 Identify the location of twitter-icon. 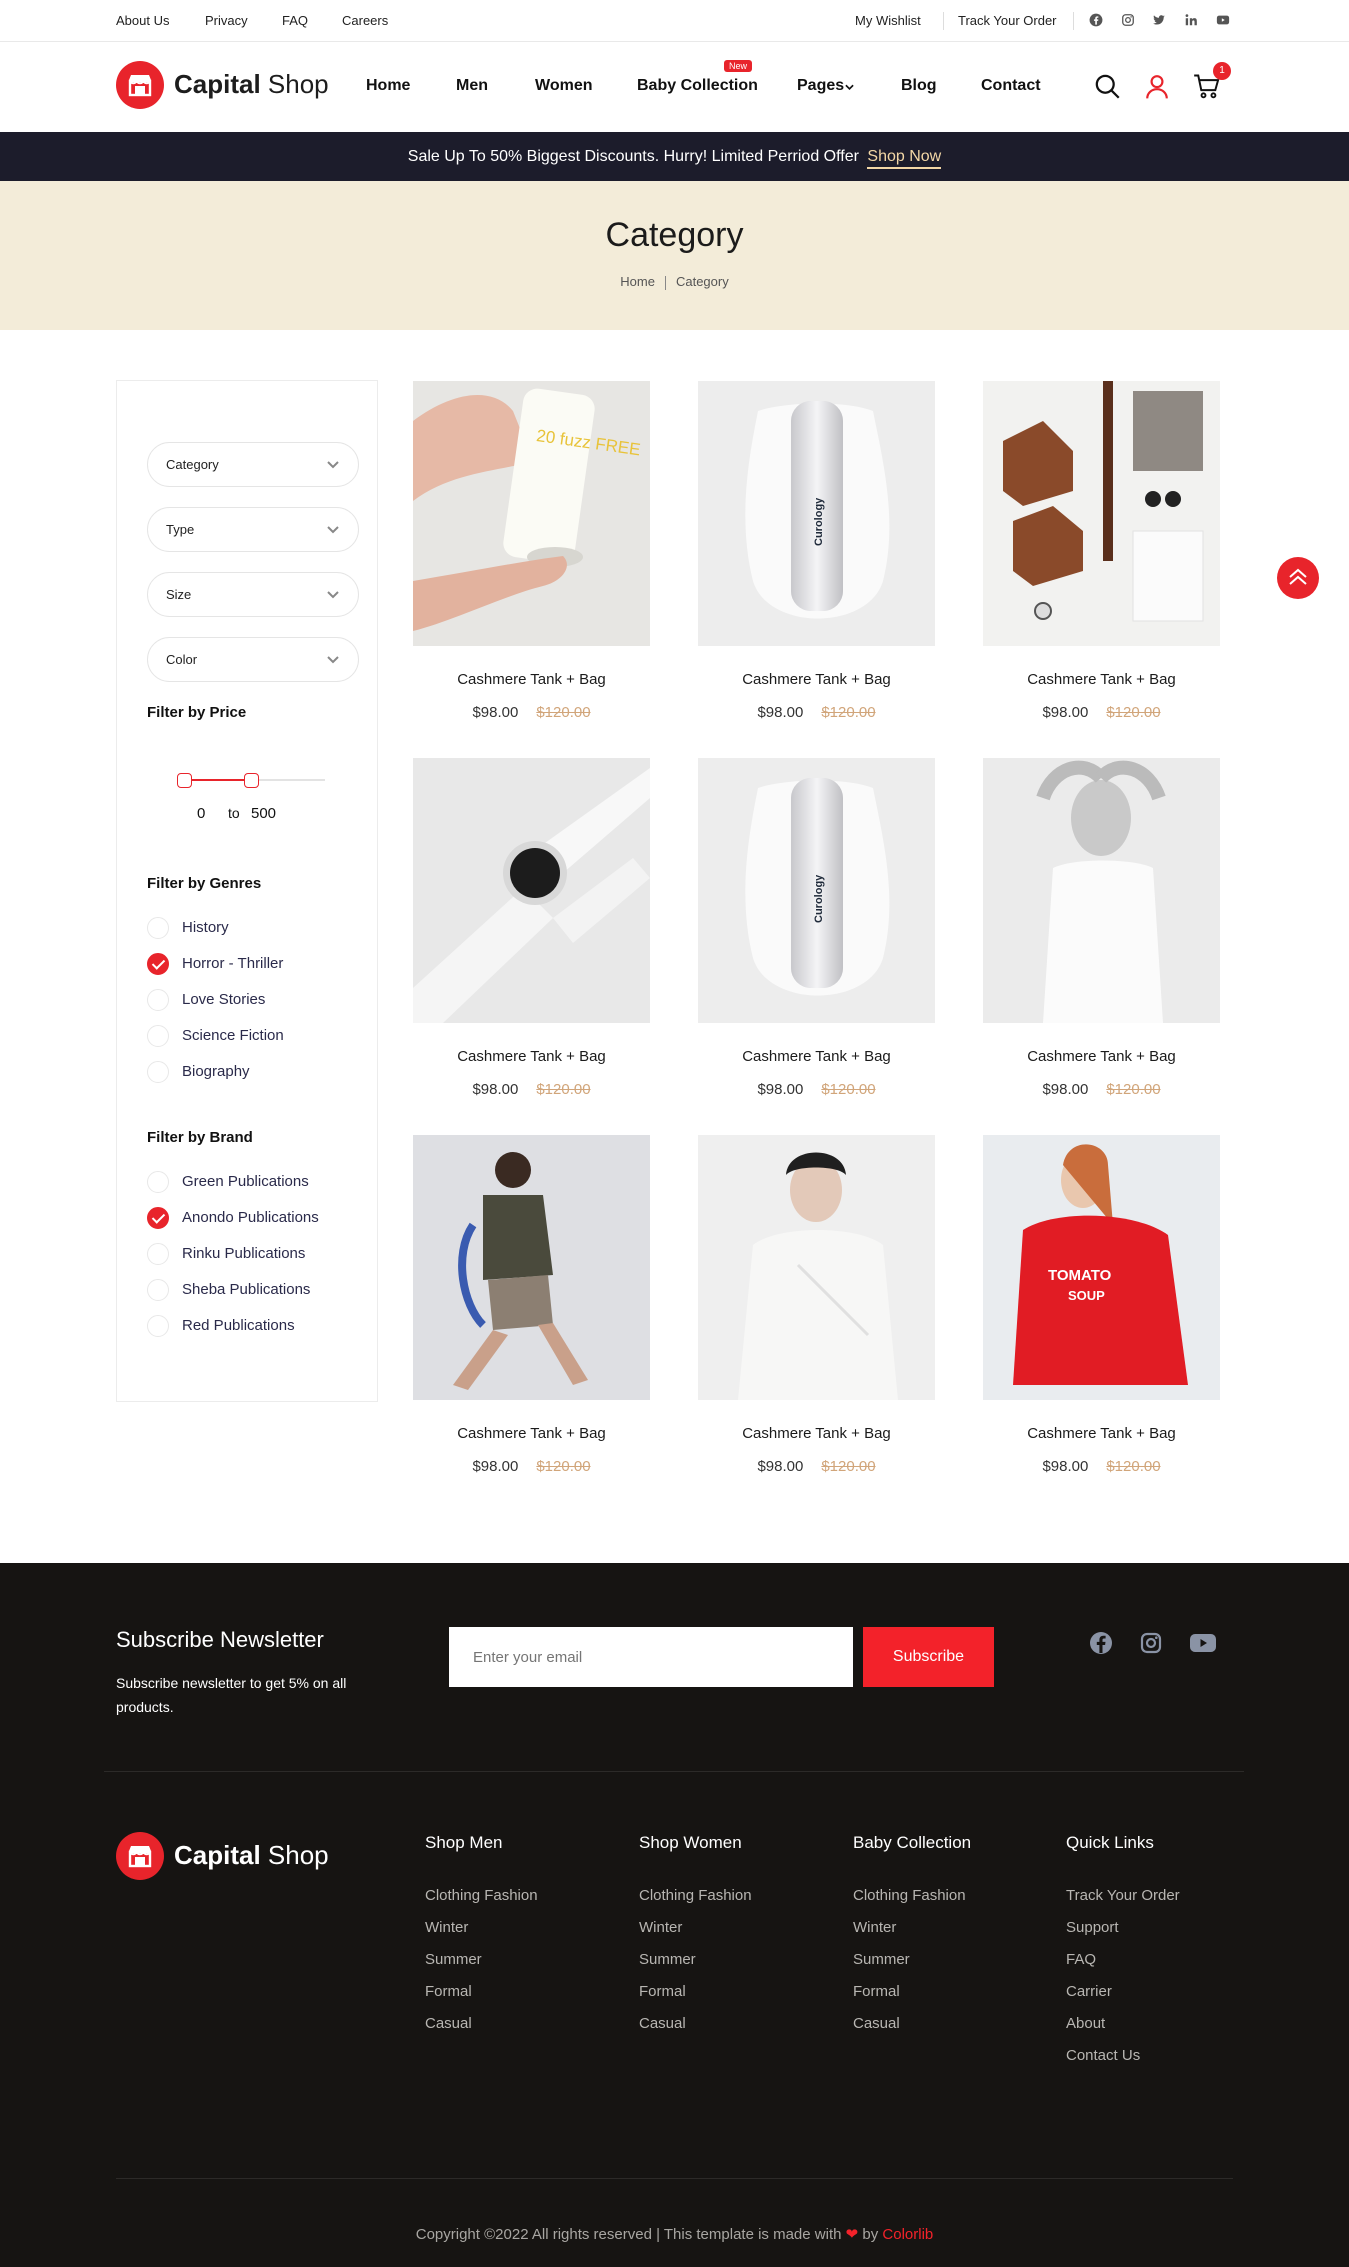
(1159, 20).